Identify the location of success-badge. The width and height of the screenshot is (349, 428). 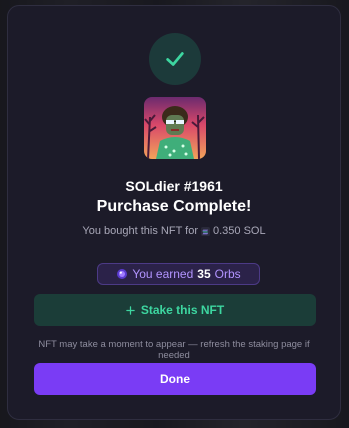
(175, 59).